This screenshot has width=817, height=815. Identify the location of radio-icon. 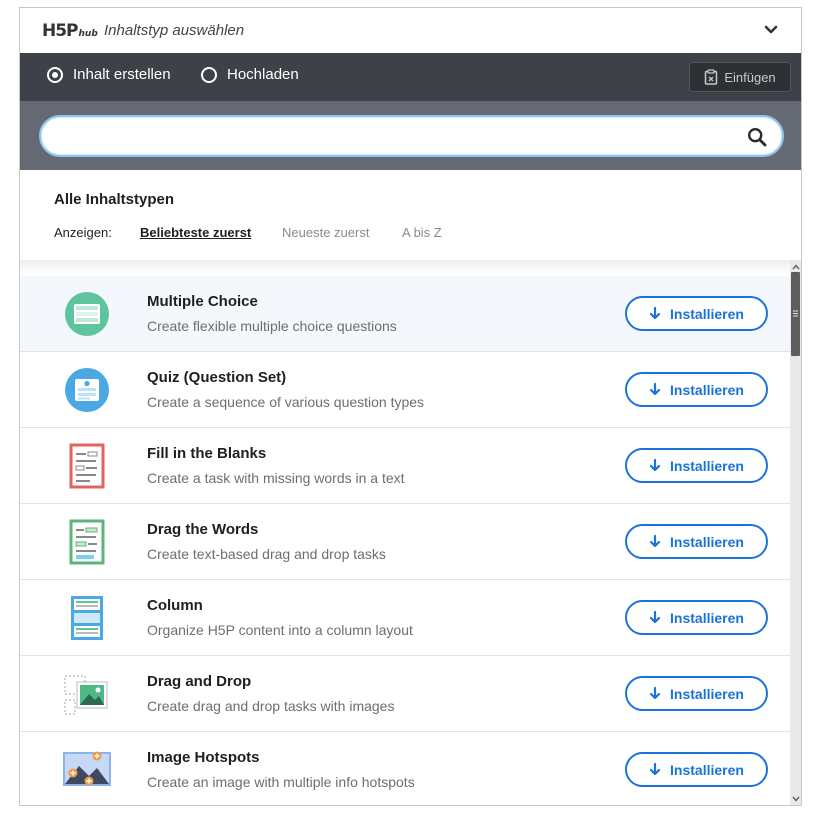
(209, 74).